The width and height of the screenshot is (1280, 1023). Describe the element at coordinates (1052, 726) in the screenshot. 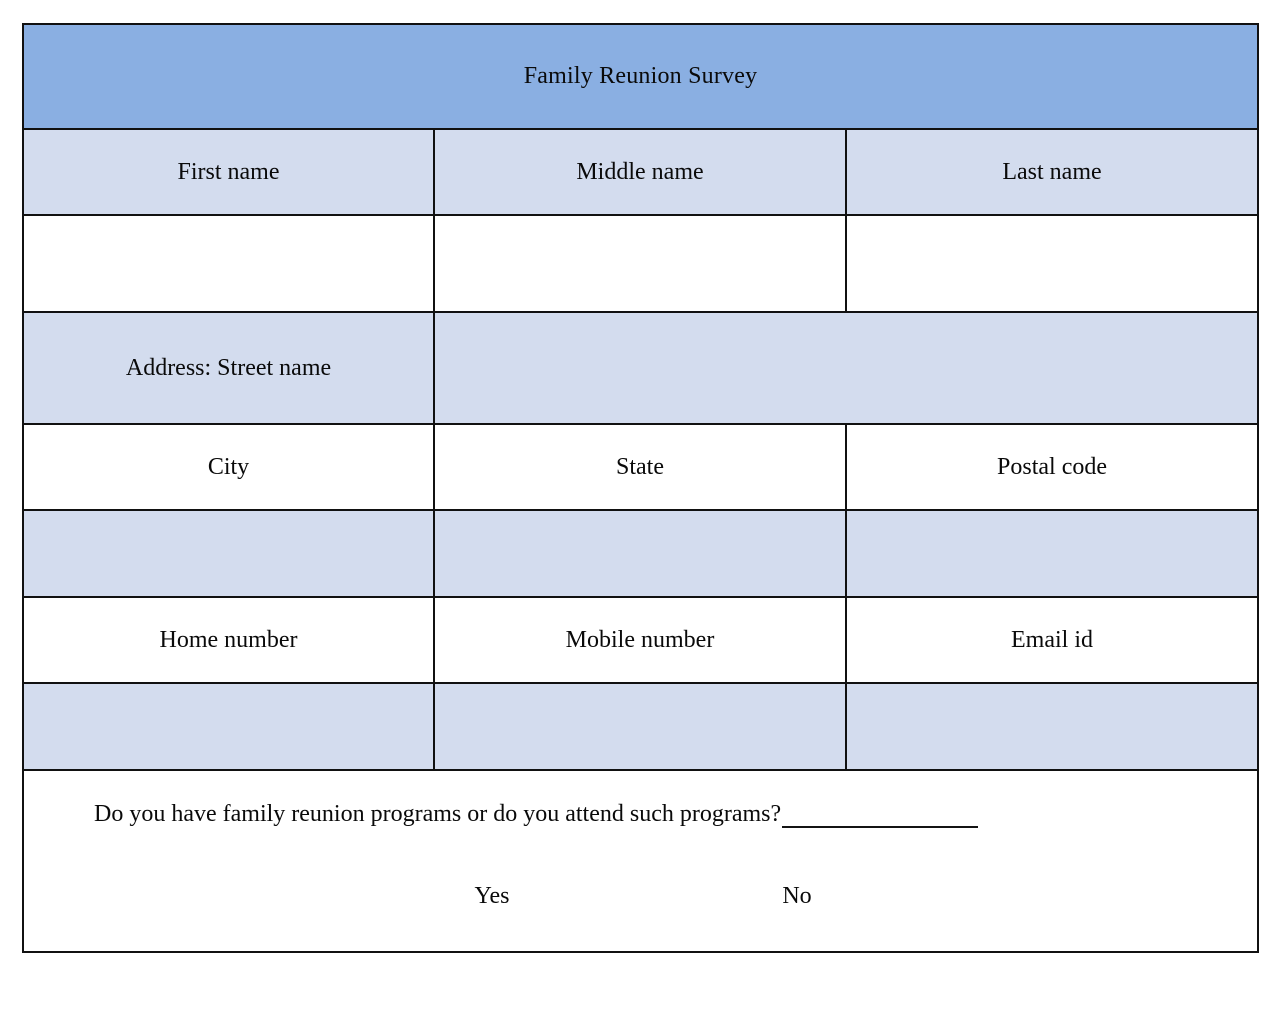

I see `input-email-id` at that location.